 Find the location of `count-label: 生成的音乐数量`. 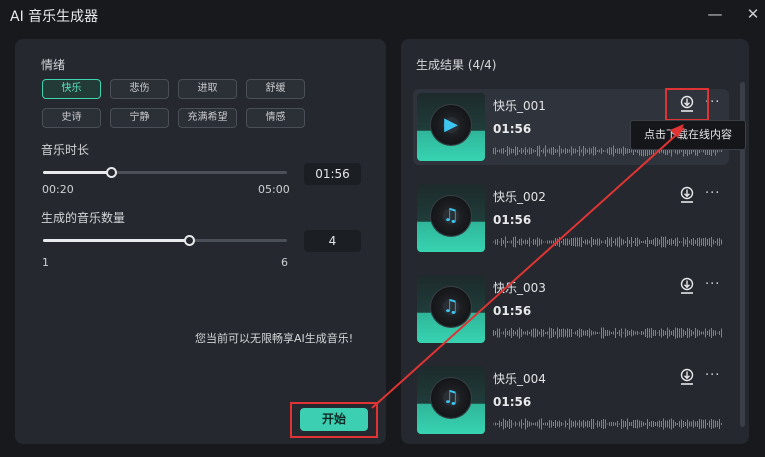

count-label: 生成的音乐数量 is located at coordinates (83, 218).